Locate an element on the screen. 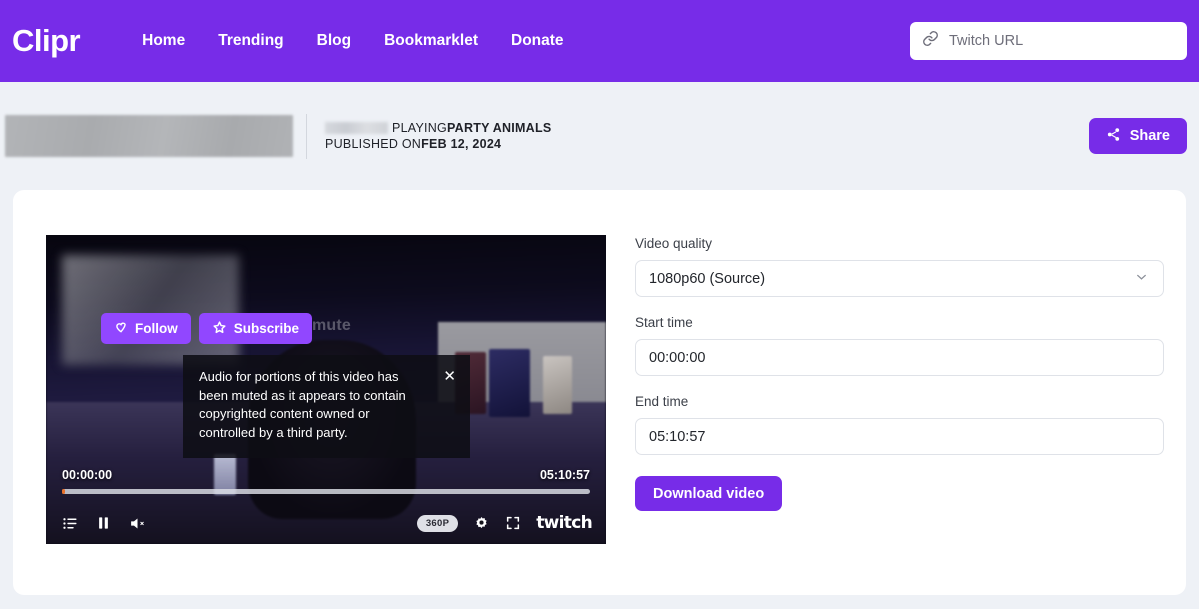  chevron-down-icon is located at coordinates (1141, 278).